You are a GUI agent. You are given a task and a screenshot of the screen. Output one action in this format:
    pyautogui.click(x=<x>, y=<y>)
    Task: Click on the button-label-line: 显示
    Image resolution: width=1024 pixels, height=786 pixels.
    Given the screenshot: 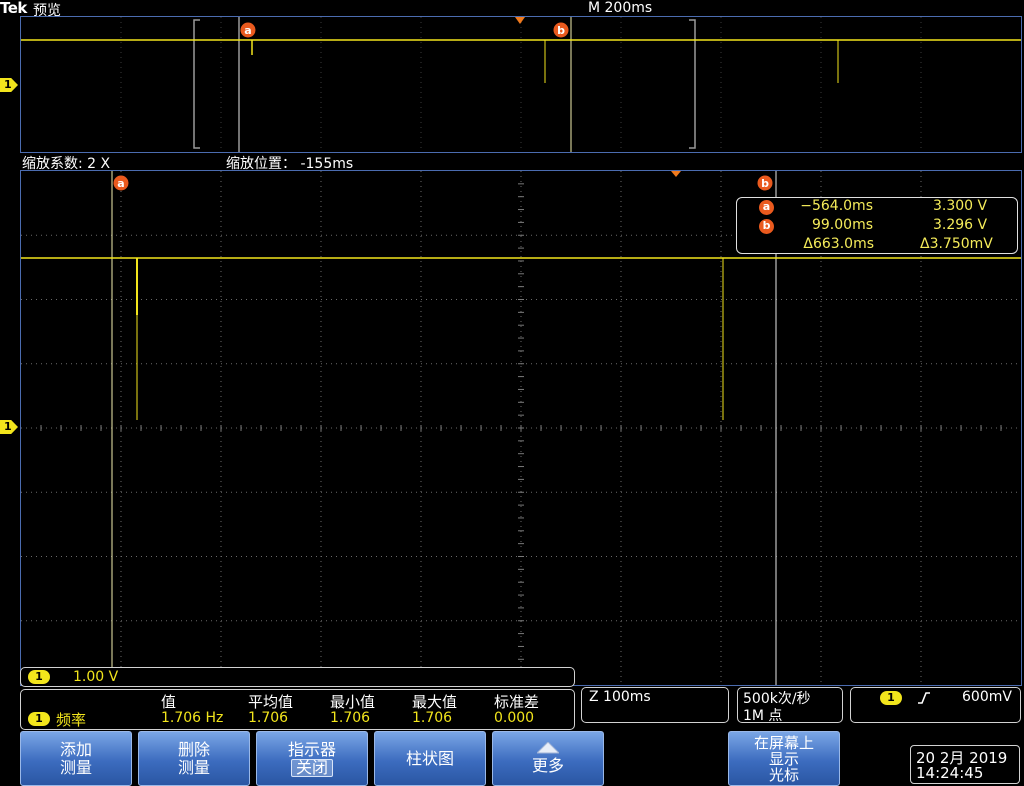 What is the action you would take?
    pyautogui.click(x=783, y=758)
    